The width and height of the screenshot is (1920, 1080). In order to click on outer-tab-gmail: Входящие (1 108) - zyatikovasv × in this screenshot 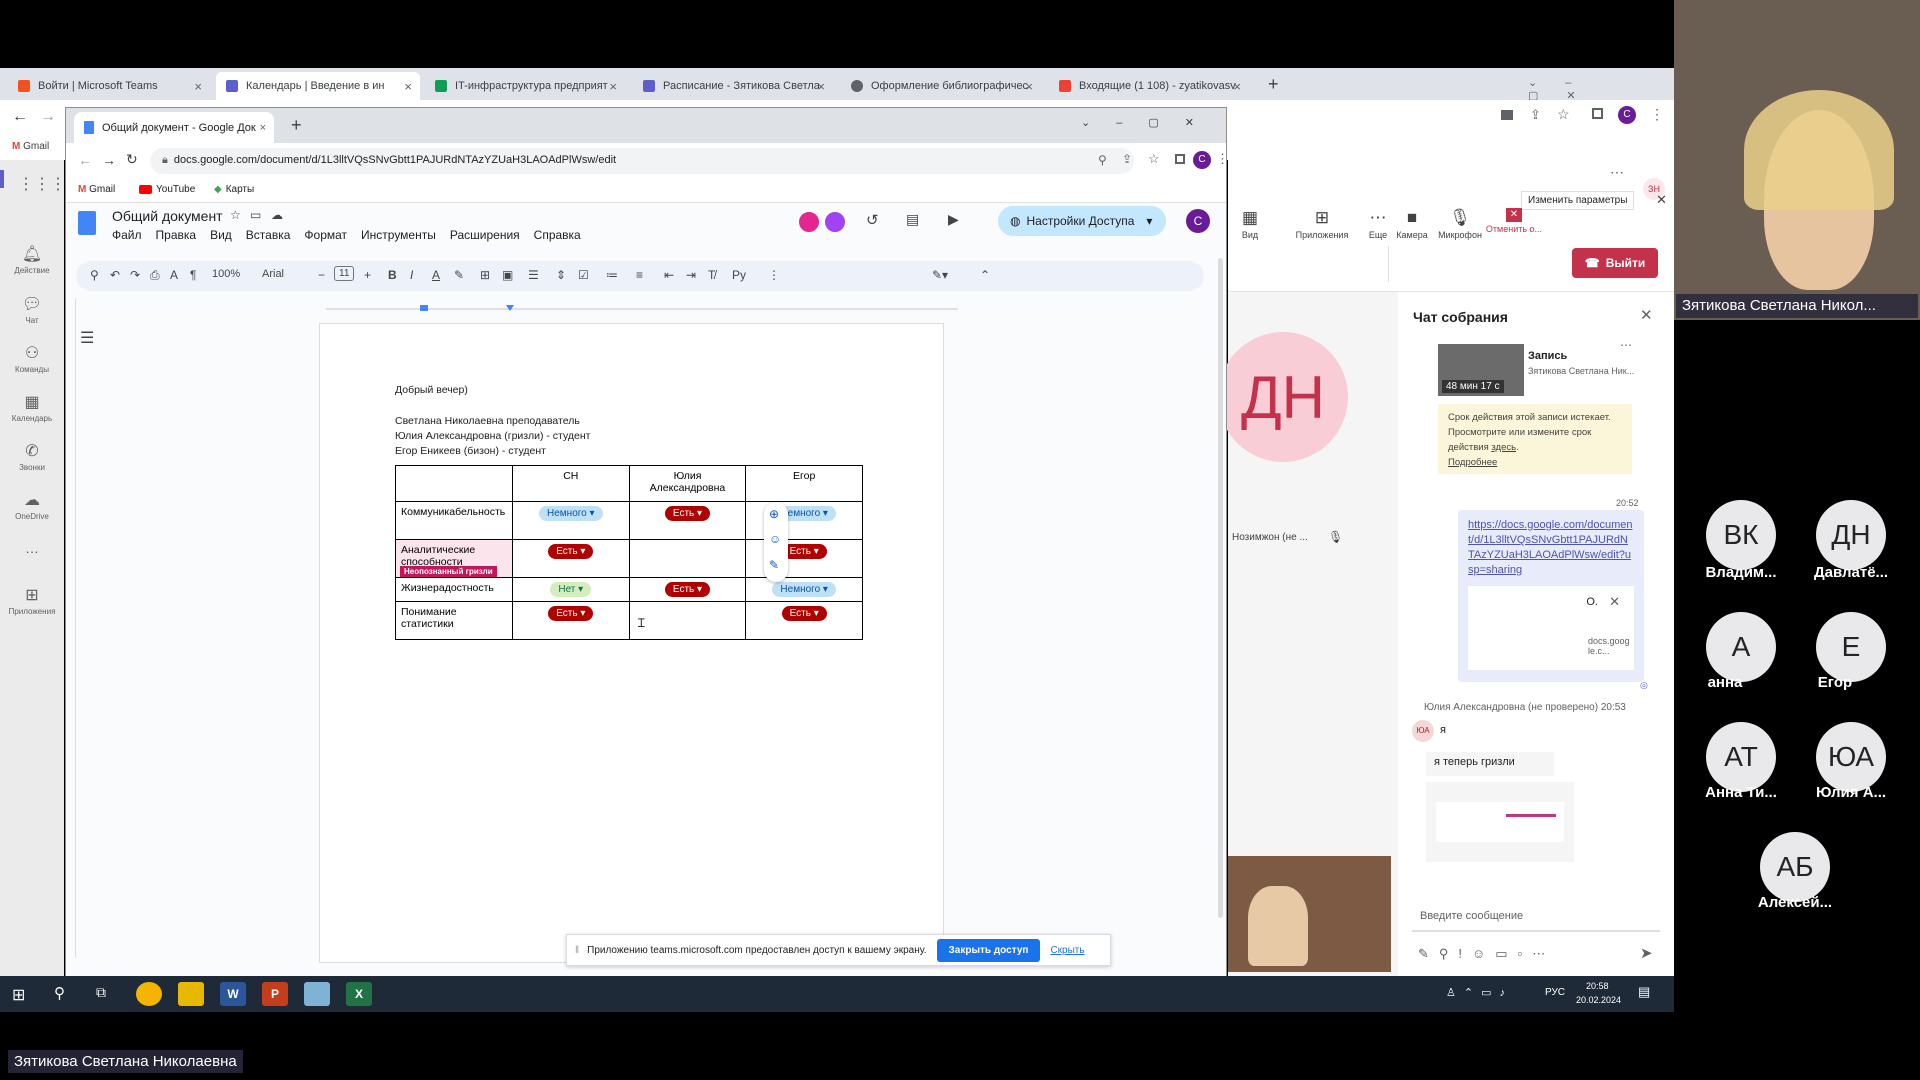, I will do `click(1149, 86)`.